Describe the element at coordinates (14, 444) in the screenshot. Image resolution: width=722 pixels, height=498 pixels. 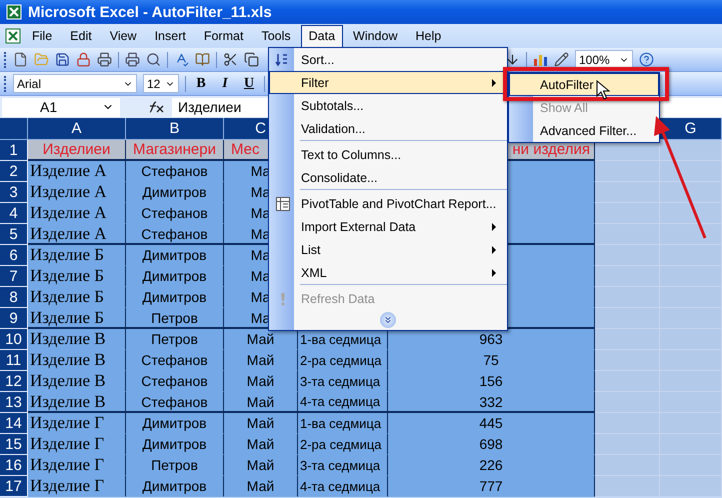
I see `row-header: 15` at that location.